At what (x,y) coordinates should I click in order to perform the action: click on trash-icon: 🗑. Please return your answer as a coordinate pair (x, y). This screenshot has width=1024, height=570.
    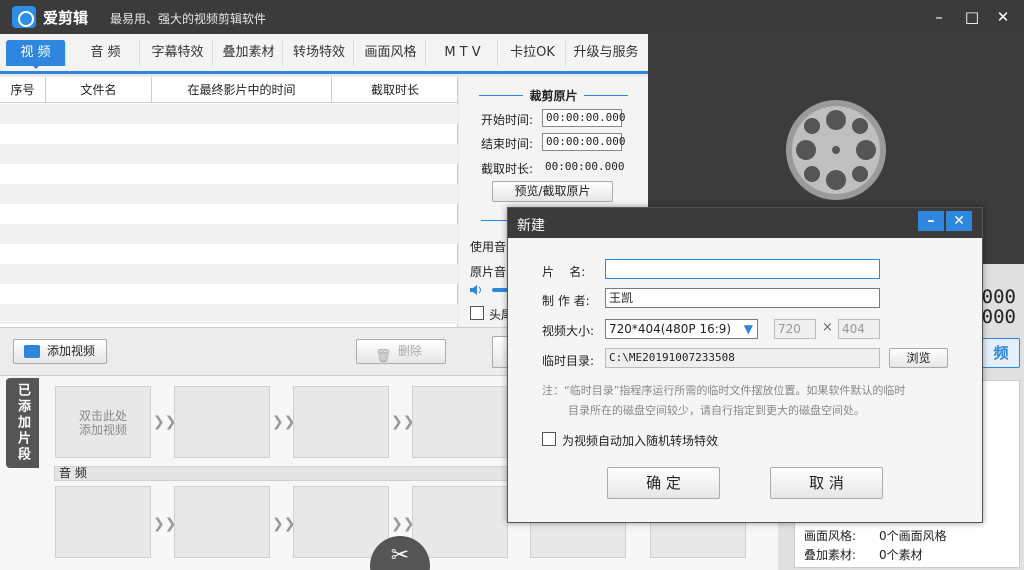
    Looking at the image, I should click on (383, 356).